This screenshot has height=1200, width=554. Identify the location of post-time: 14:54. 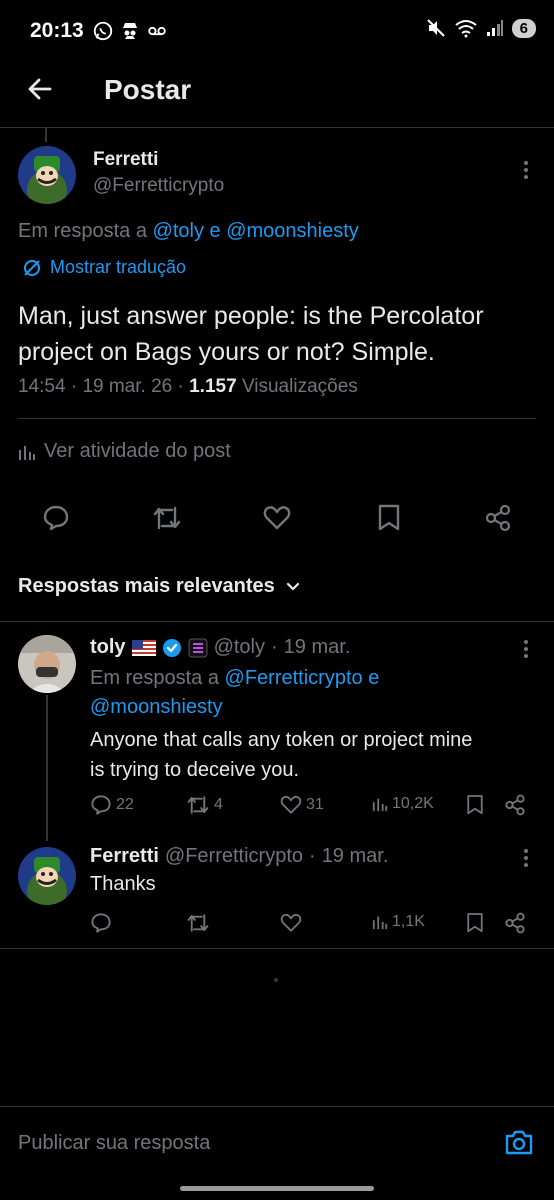
(42, 386).